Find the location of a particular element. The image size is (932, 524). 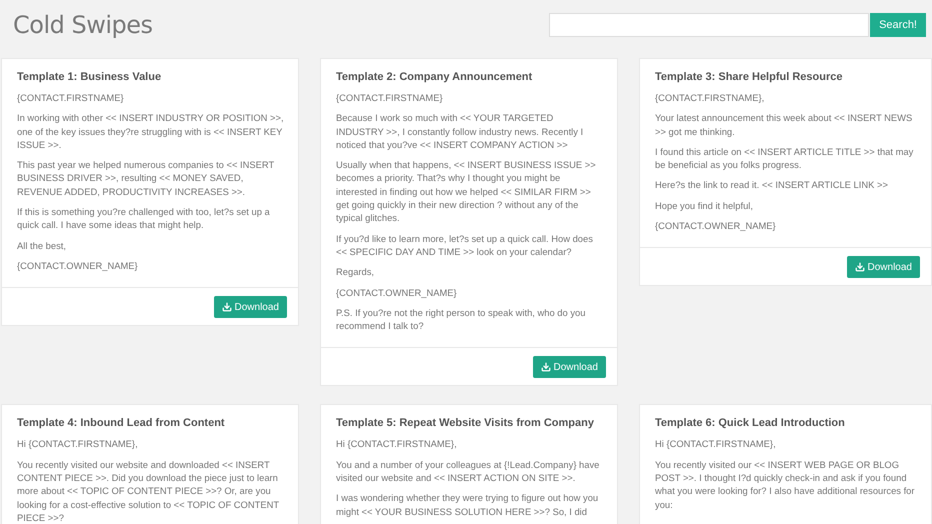

template-text: P.S. If you?re not the right person to speak with, who do you recommend I talk to? is located at coordinates (461, 319).